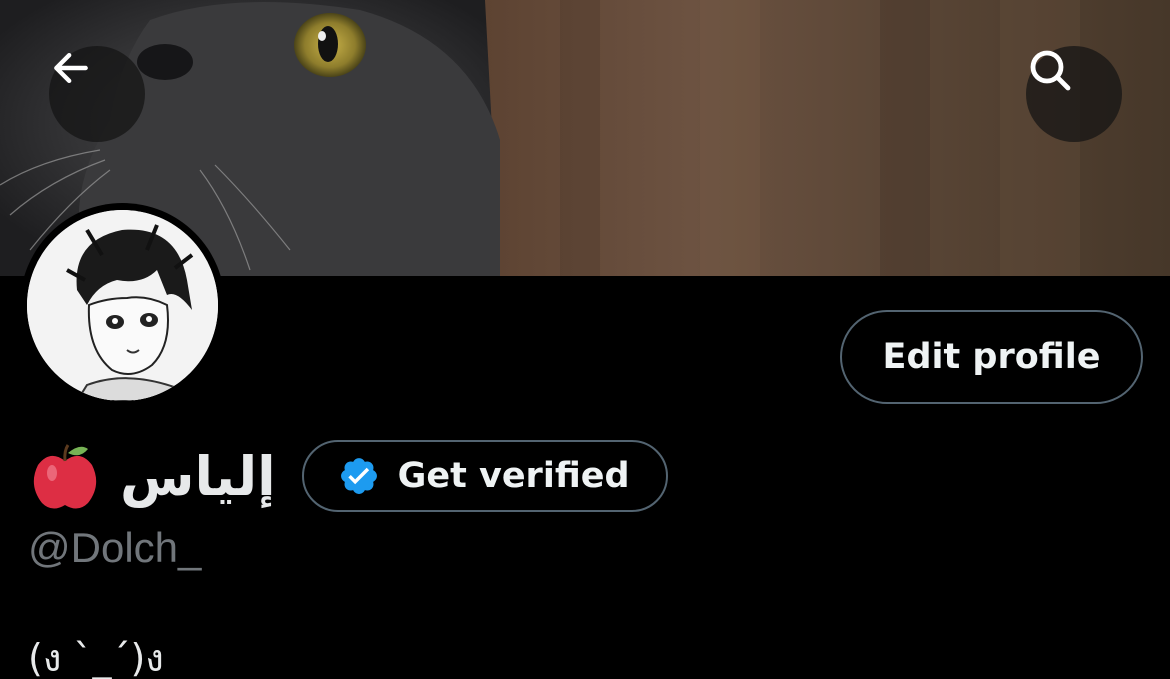 The width and height of the screenshot is (1170, 679). What do you see at coordinates (1050, 70) in the screenshot?
I see `search-icon` at bounding box center [1050, 70].